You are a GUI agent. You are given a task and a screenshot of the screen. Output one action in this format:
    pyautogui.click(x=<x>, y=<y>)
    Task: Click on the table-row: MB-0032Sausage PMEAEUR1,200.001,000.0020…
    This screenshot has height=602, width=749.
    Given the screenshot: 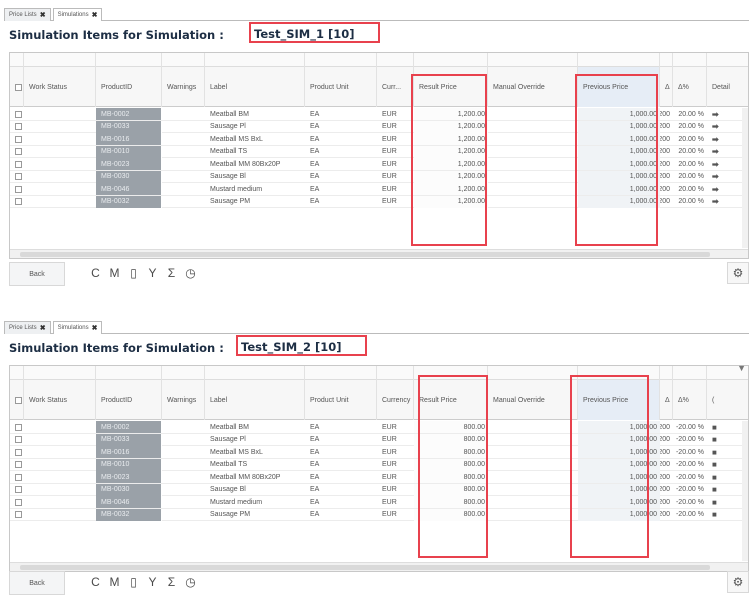 What is the action you would take?
    pyautogui.click(x=379, y=201)
    